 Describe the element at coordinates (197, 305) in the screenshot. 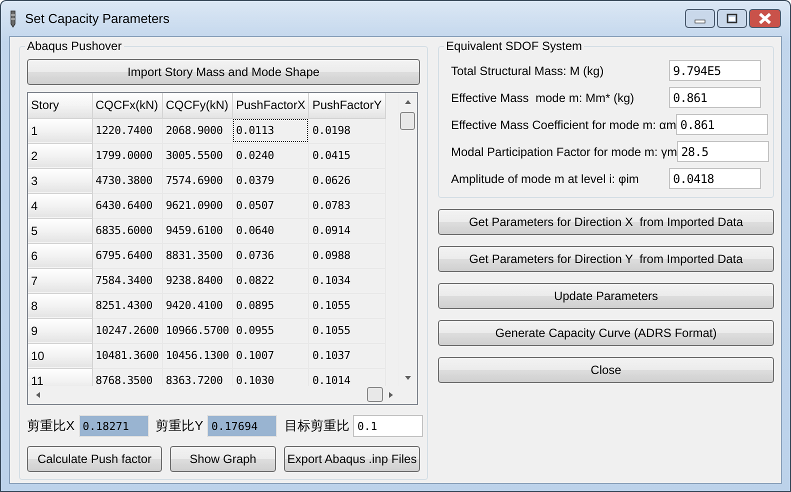

I see `table-cell: 9420.4100` at that location.